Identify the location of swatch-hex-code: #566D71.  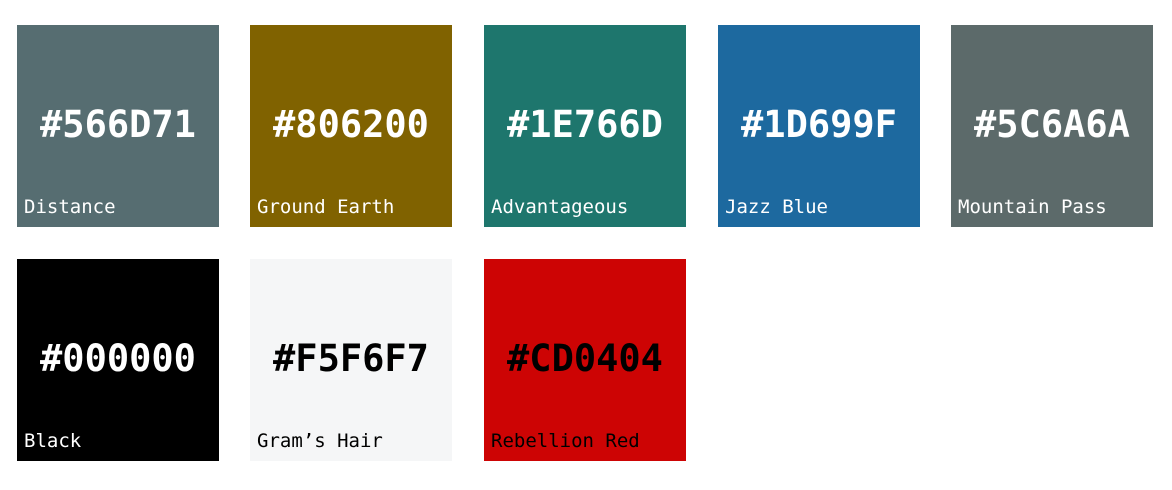
(118, 124).